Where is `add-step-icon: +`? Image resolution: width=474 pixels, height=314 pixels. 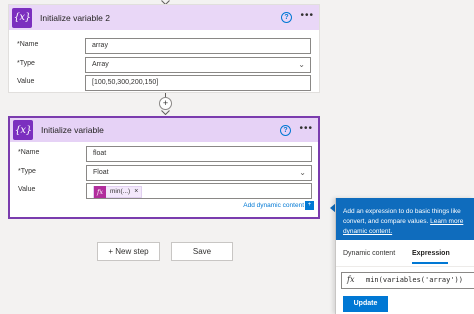
add-step-icon: + is located at coordinates (165, 103).